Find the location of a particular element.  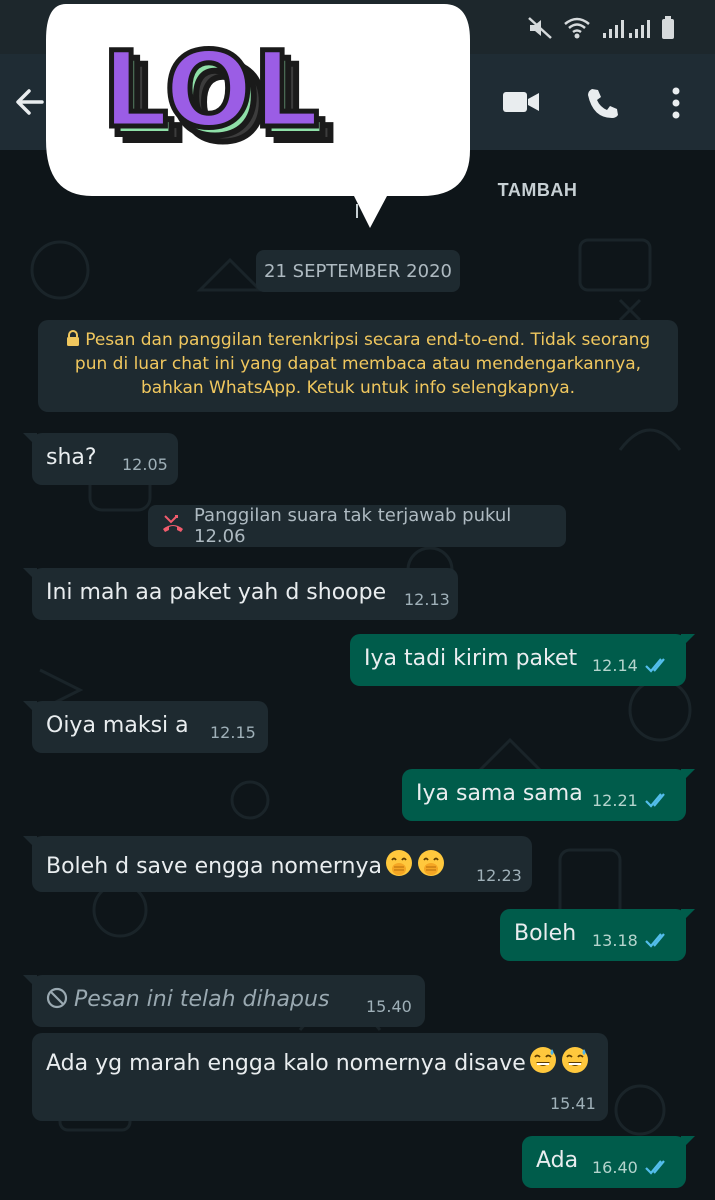

message-content: Boleh d save engga nomernya is located at coordinates (246, 863).